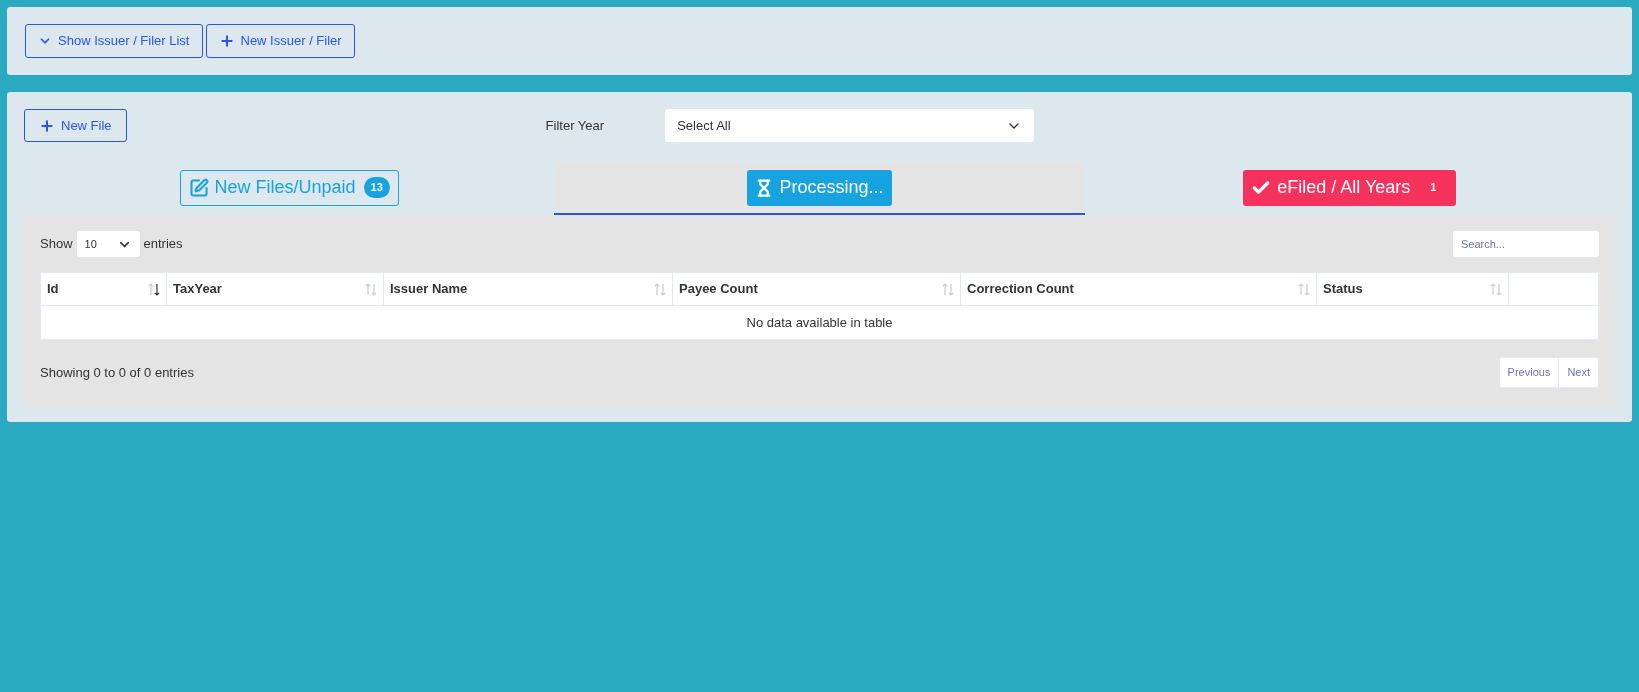  I want to click on column-header: Status, so click(1413, 289).